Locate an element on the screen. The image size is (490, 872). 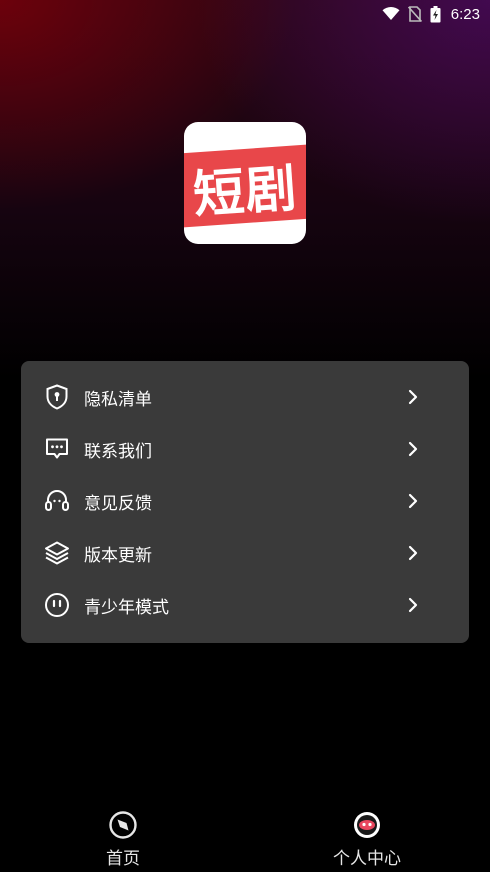
compass-icon is located at coordinates (123, 825).